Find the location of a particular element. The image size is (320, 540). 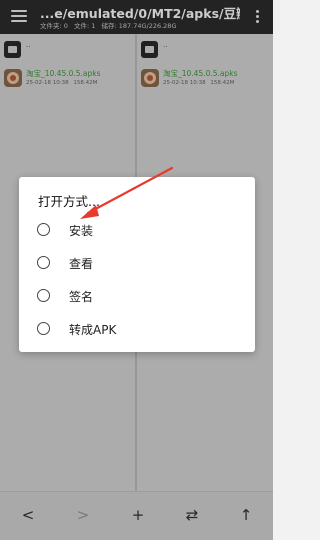

option-sign: 签名 is located at coordinates (137, 296).